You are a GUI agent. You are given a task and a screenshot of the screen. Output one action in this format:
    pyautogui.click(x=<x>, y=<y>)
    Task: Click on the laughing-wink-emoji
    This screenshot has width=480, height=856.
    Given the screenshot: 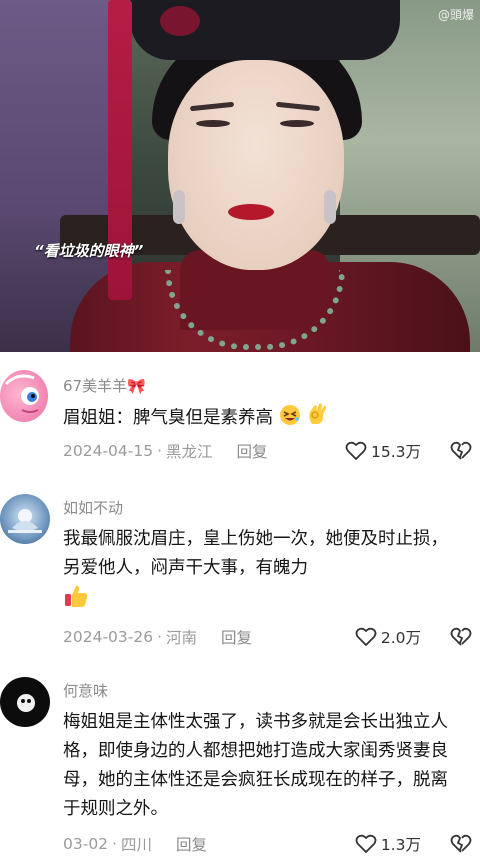 What is the action you would take?
    pyautogui.click(x=290, y=420)
    